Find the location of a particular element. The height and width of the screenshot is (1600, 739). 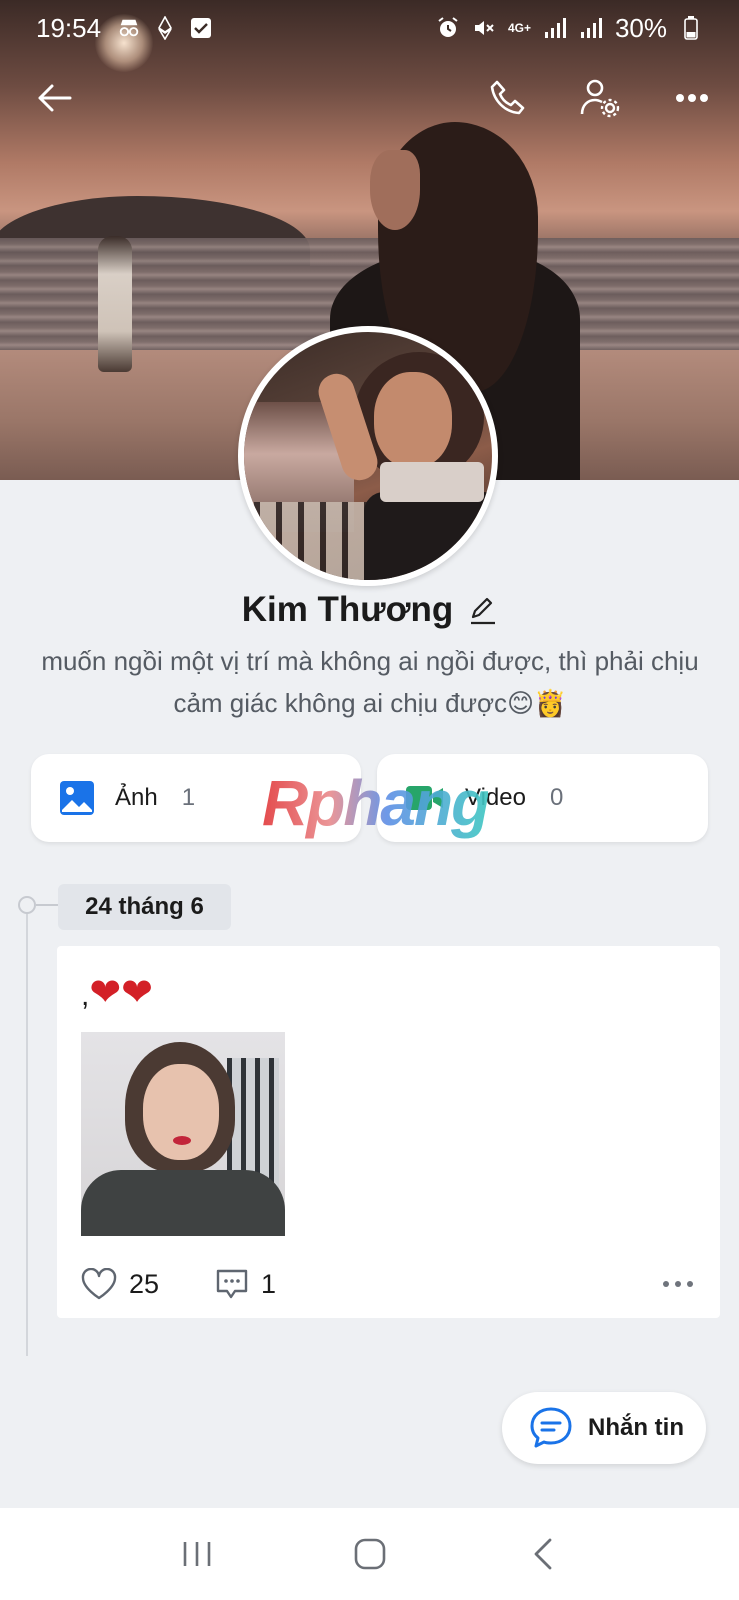

avatar is located at coordinates (368, 456).